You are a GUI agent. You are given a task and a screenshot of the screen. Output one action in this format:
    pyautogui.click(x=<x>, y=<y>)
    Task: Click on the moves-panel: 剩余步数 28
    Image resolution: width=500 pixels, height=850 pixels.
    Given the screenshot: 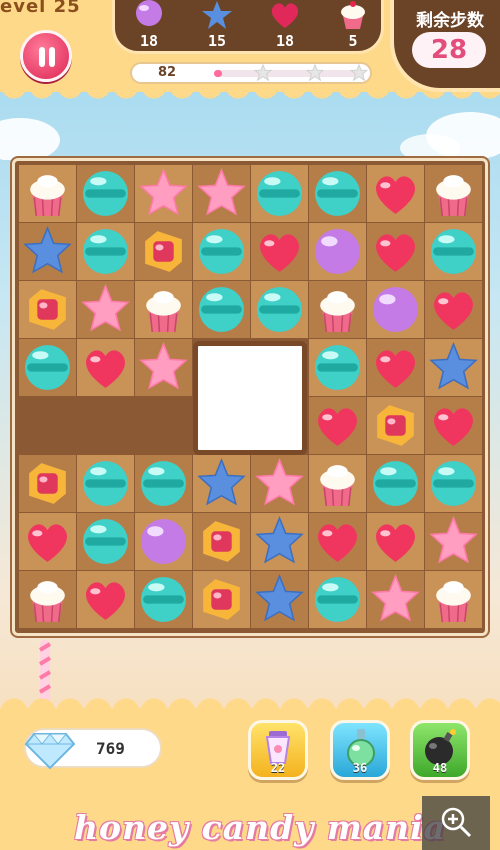 What is the action you would take?
    pyautogui.click(x=445, y=46)
    